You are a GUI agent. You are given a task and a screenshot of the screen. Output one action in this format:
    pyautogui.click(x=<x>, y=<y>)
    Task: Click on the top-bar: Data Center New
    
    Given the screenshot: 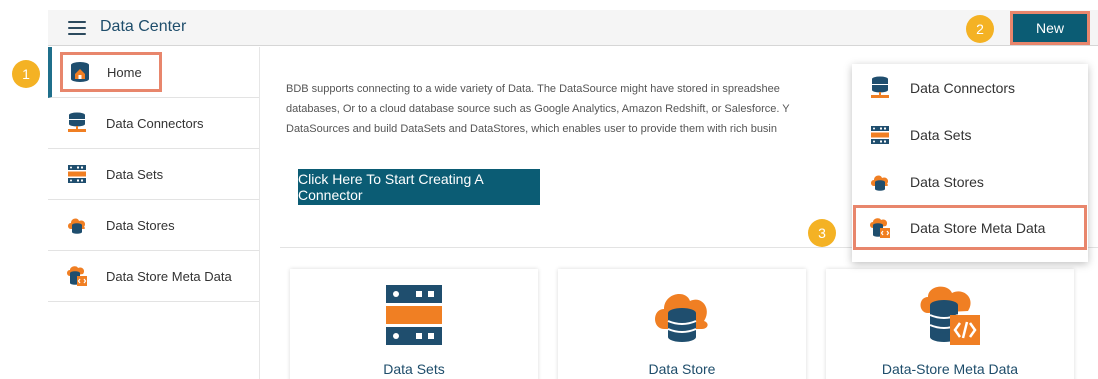 What is the action you would take?
    pyautogui.click(x=573, y=28)
    